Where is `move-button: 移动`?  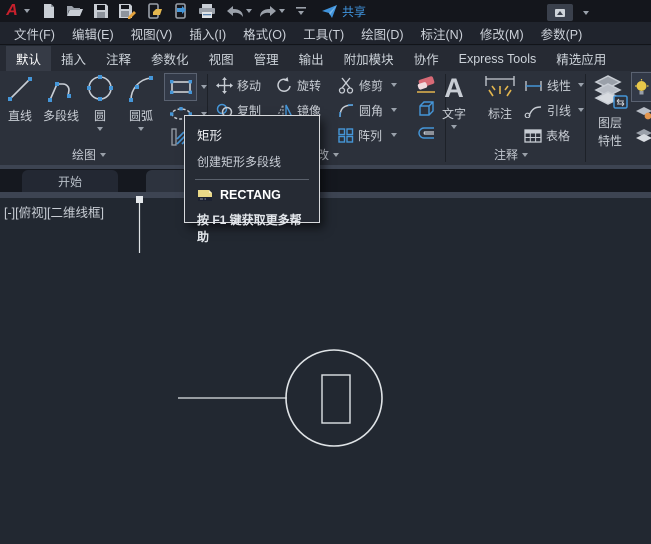
move-button: 移动 is located at coordinates (238, 85).